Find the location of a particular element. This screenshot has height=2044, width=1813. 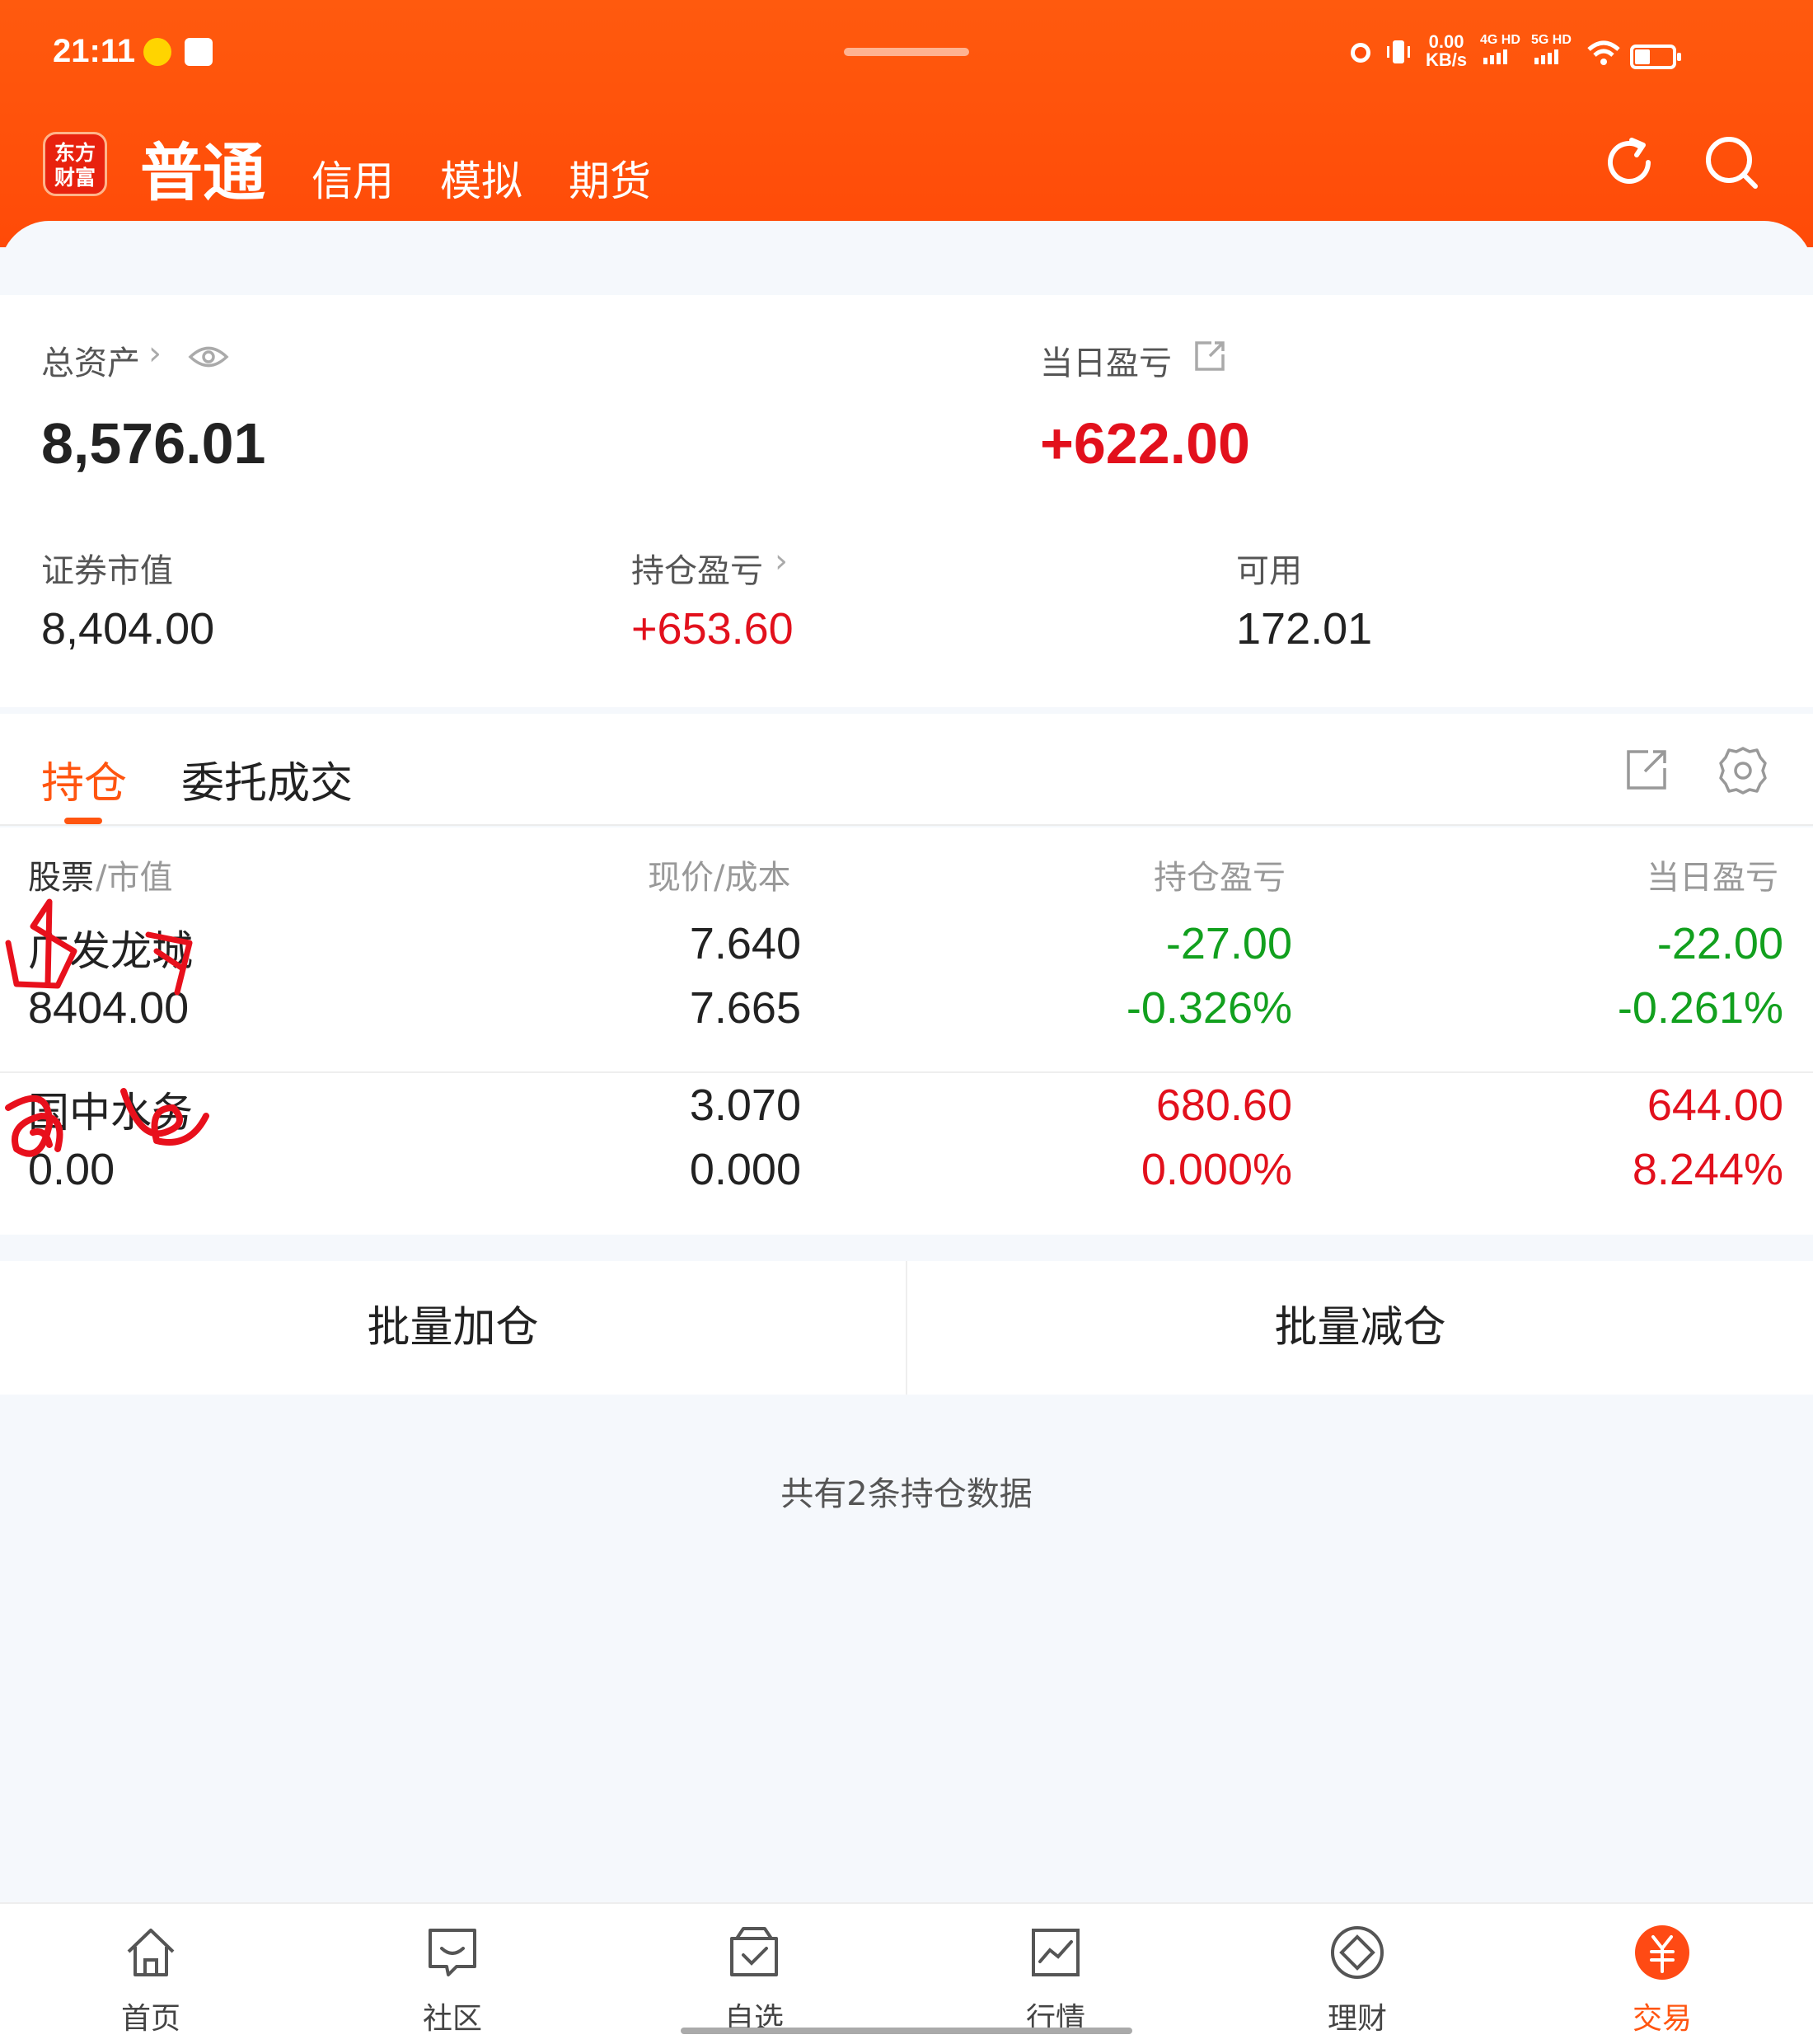

nav-finance: 理财 is located at coordinates (1357, 1974).